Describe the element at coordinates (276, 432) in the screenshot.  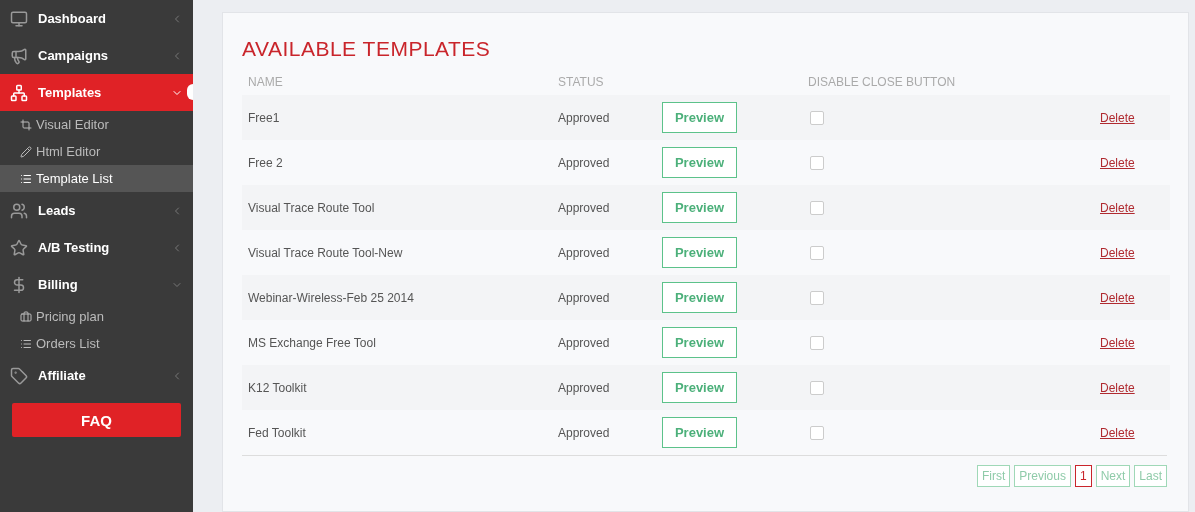
I see `template-name: Fed Toolkit` at that location.